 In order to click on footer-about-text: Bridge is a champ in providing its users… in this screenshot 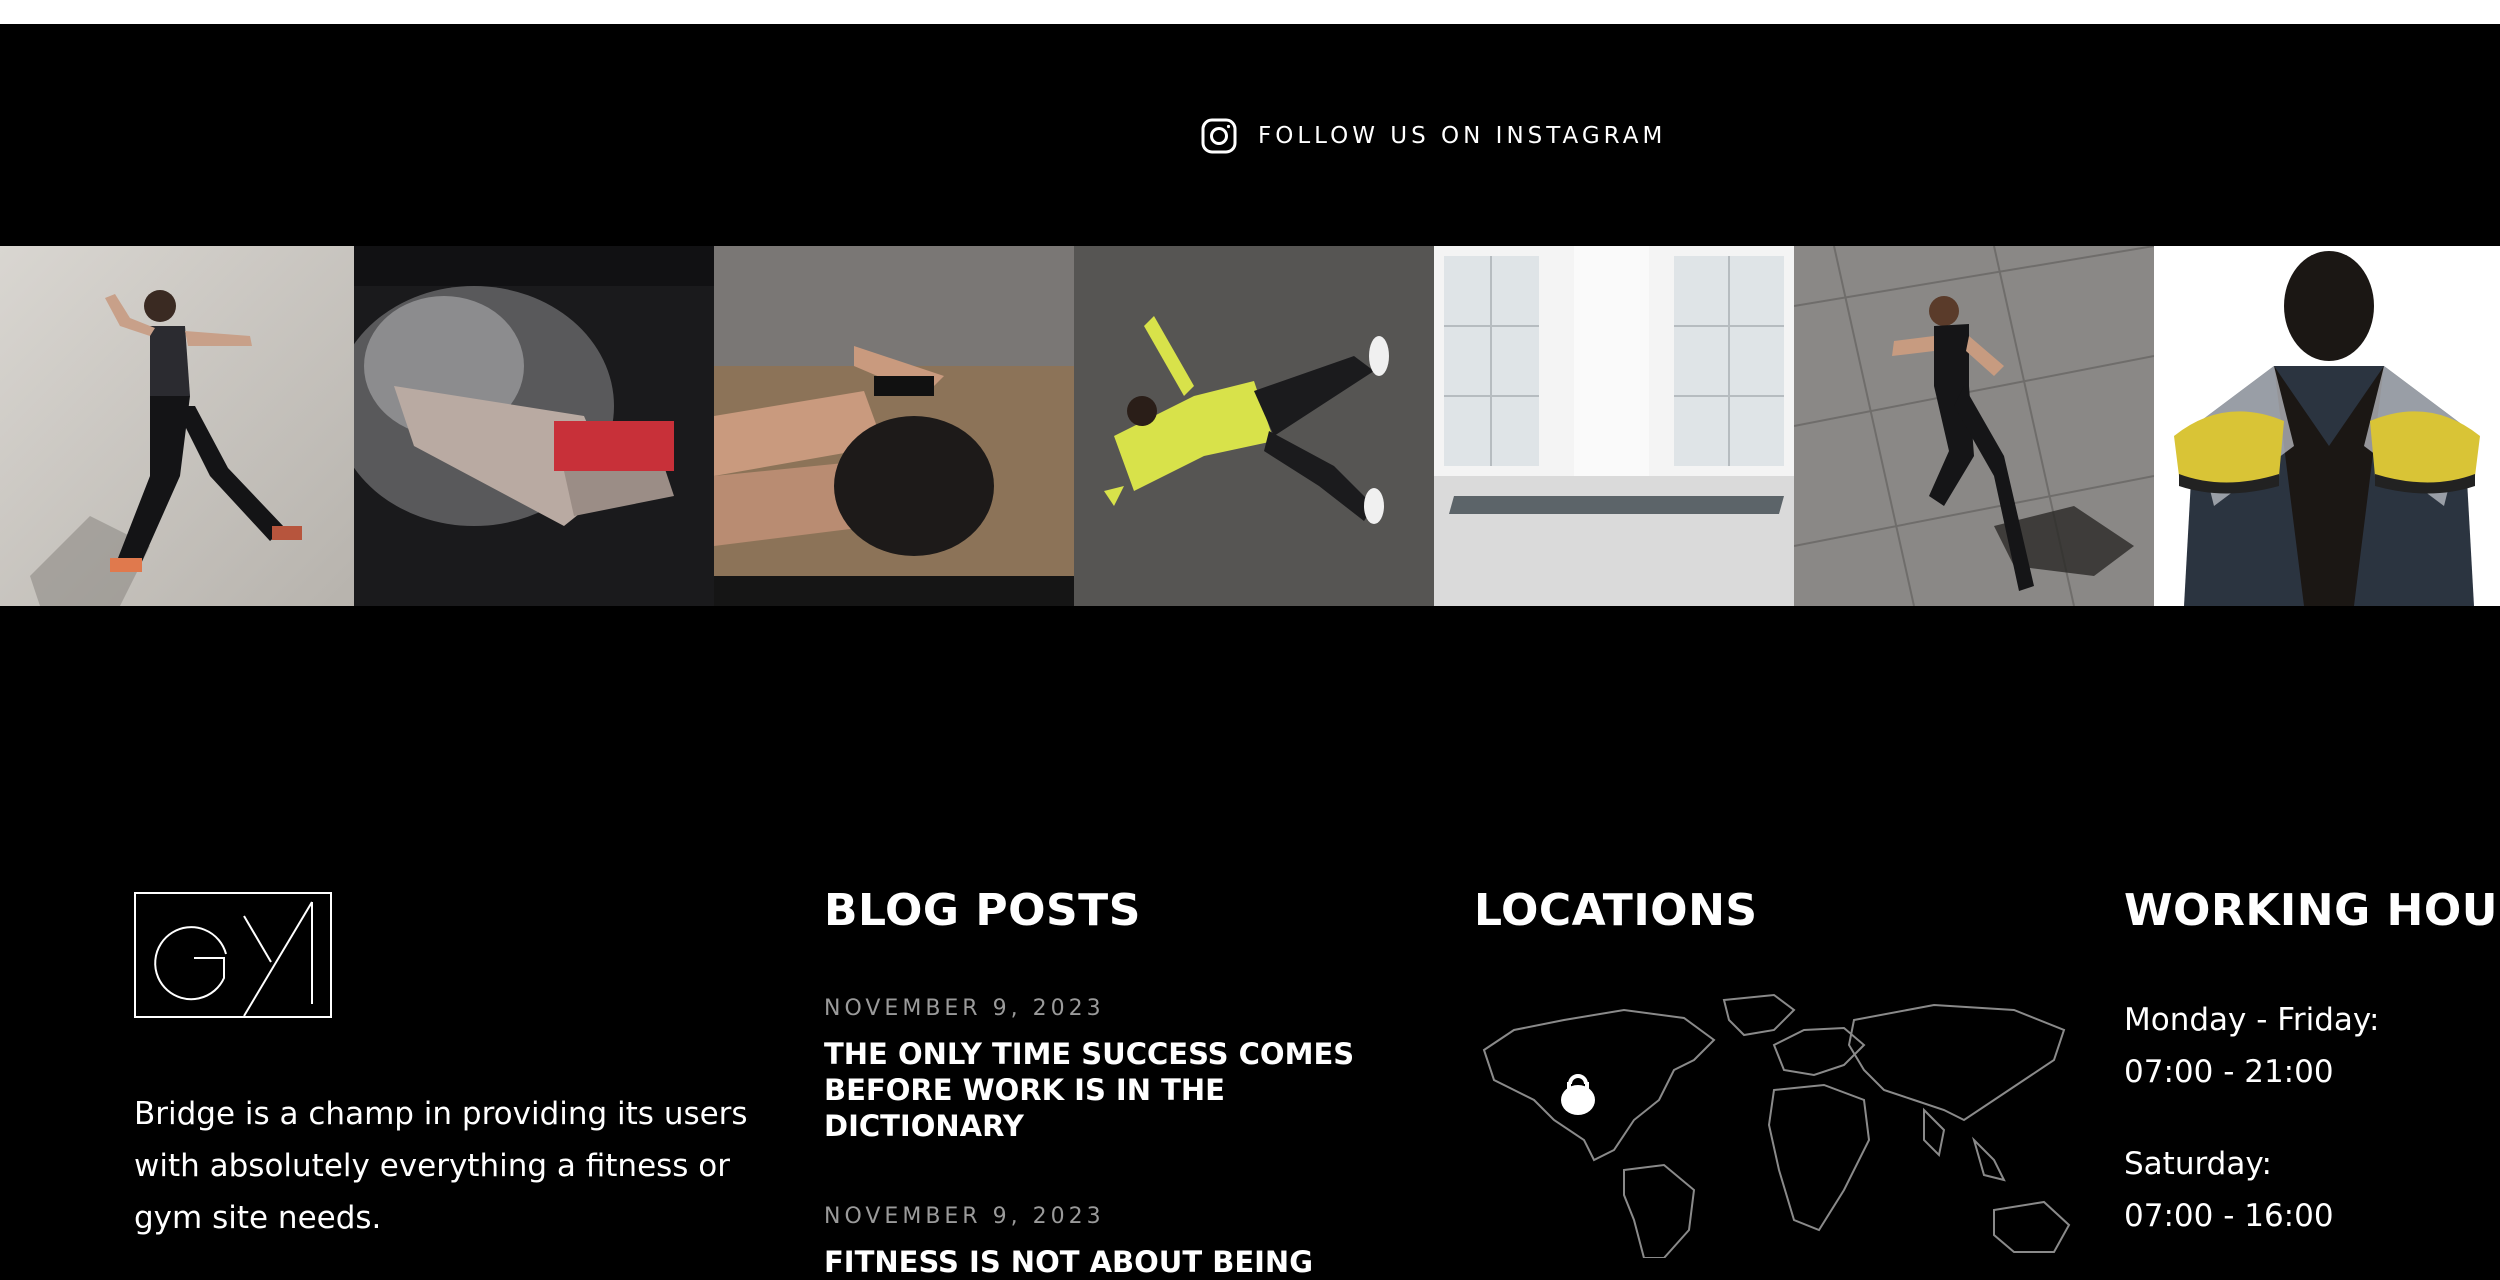, I will do `click(441, 1166)`.